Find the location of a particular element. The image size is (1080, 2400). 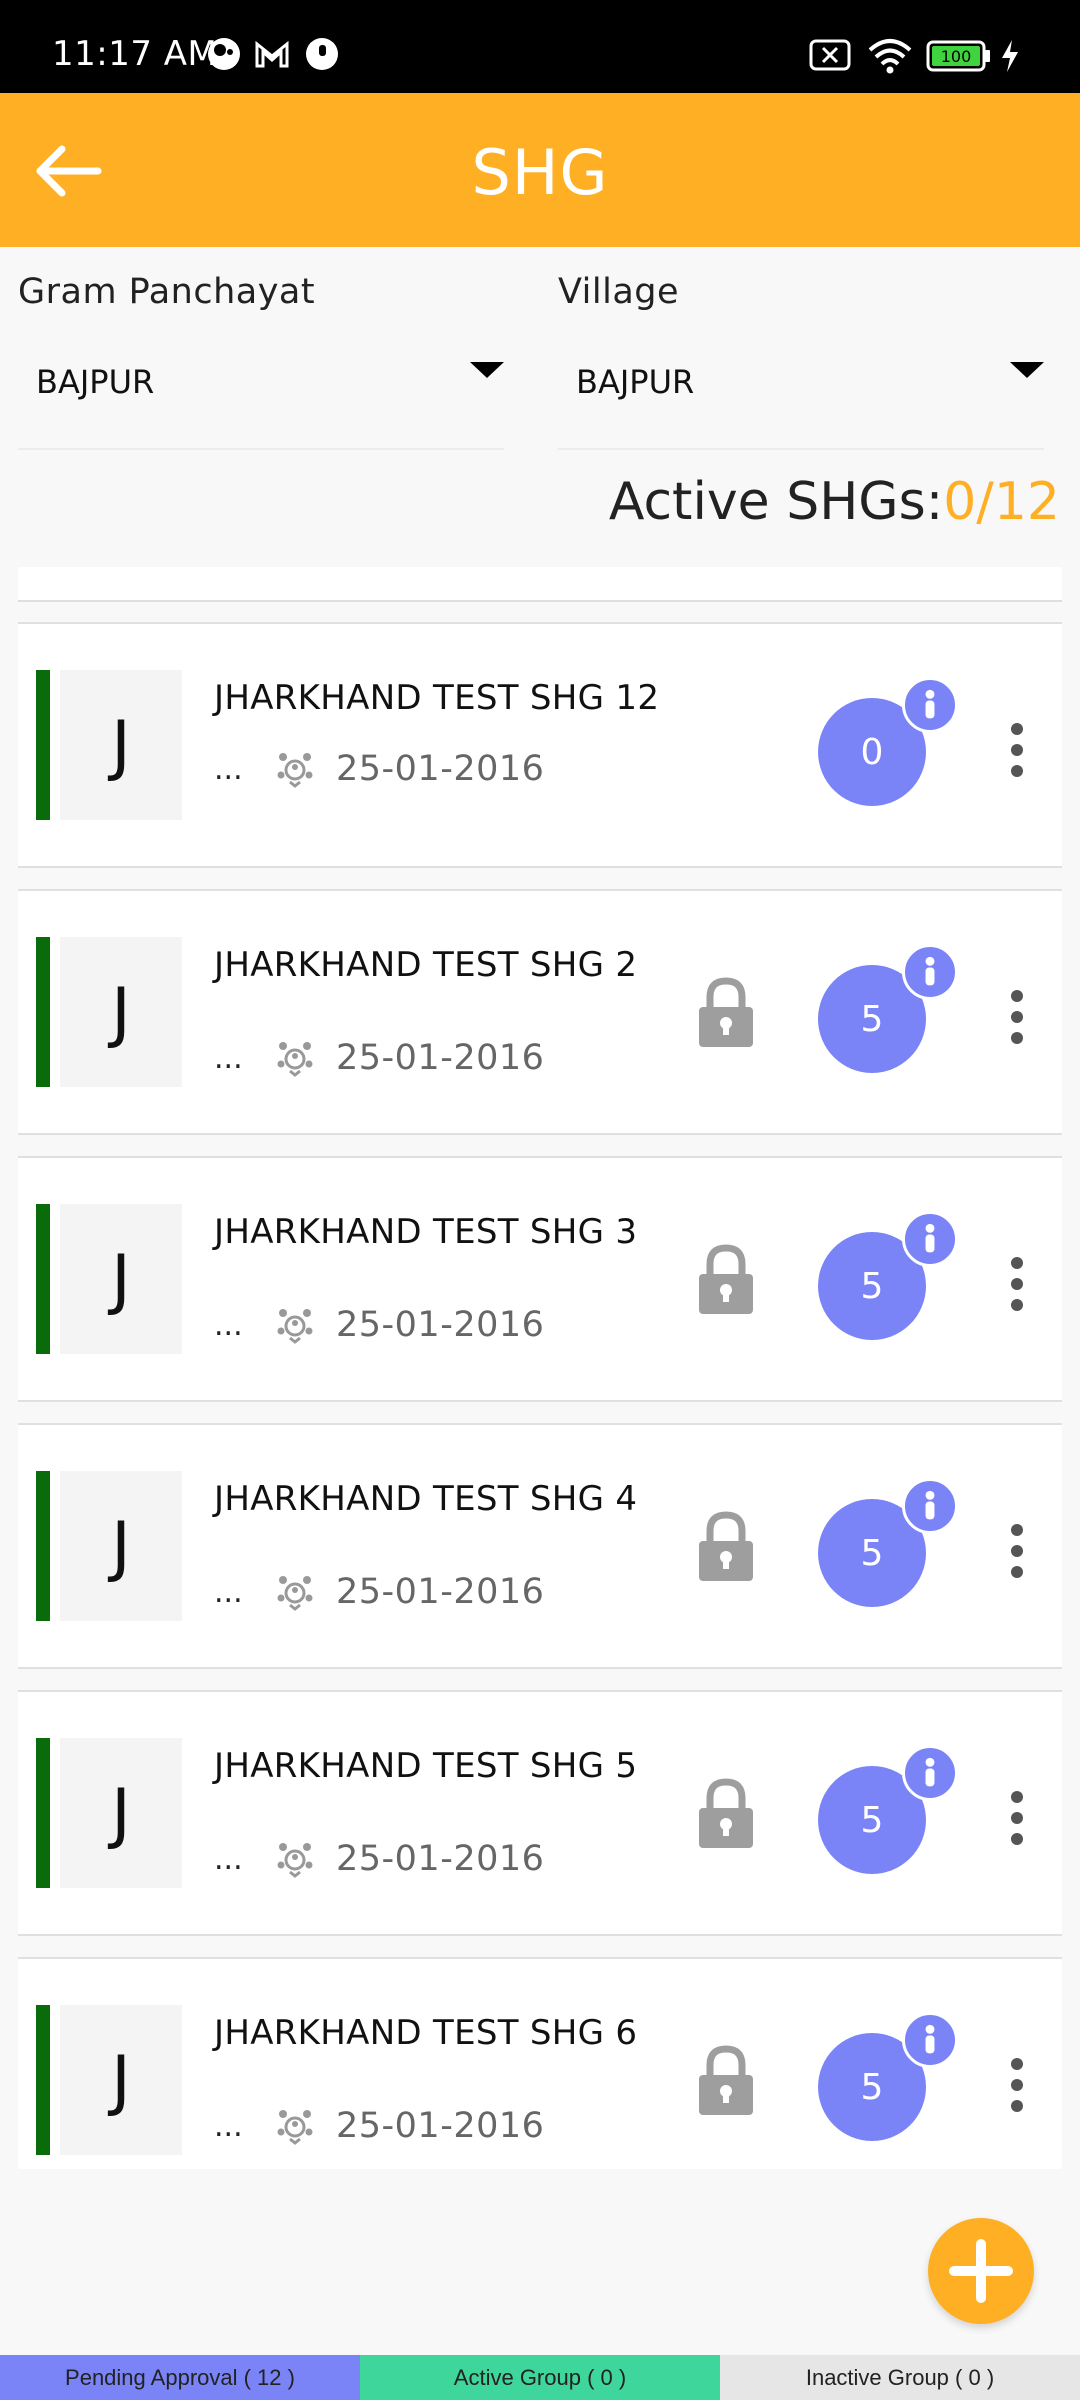

gram-panchayat-label: Gram Panchayat is located at coordinates (167, 292).